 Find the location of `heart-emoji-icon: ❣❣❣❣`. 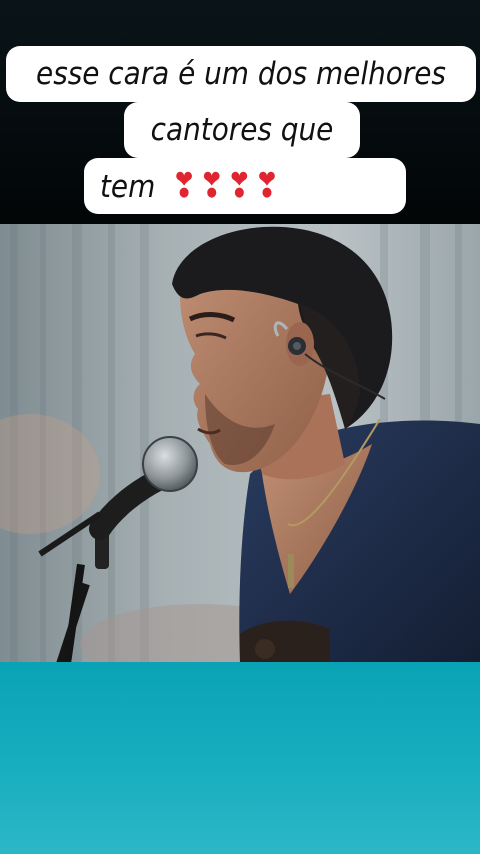

heart-emoji-icon: ❣❣❣❣ is located at coordinates (226, 186).